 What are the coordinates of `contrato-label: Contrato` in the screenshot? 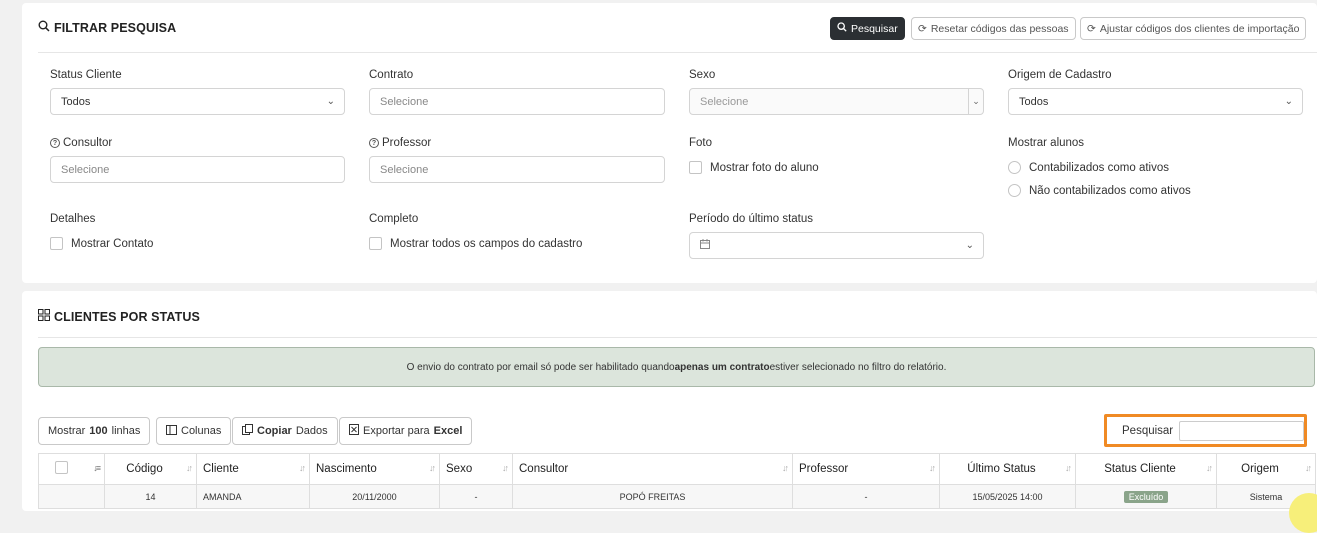 It's located at (391, 75).